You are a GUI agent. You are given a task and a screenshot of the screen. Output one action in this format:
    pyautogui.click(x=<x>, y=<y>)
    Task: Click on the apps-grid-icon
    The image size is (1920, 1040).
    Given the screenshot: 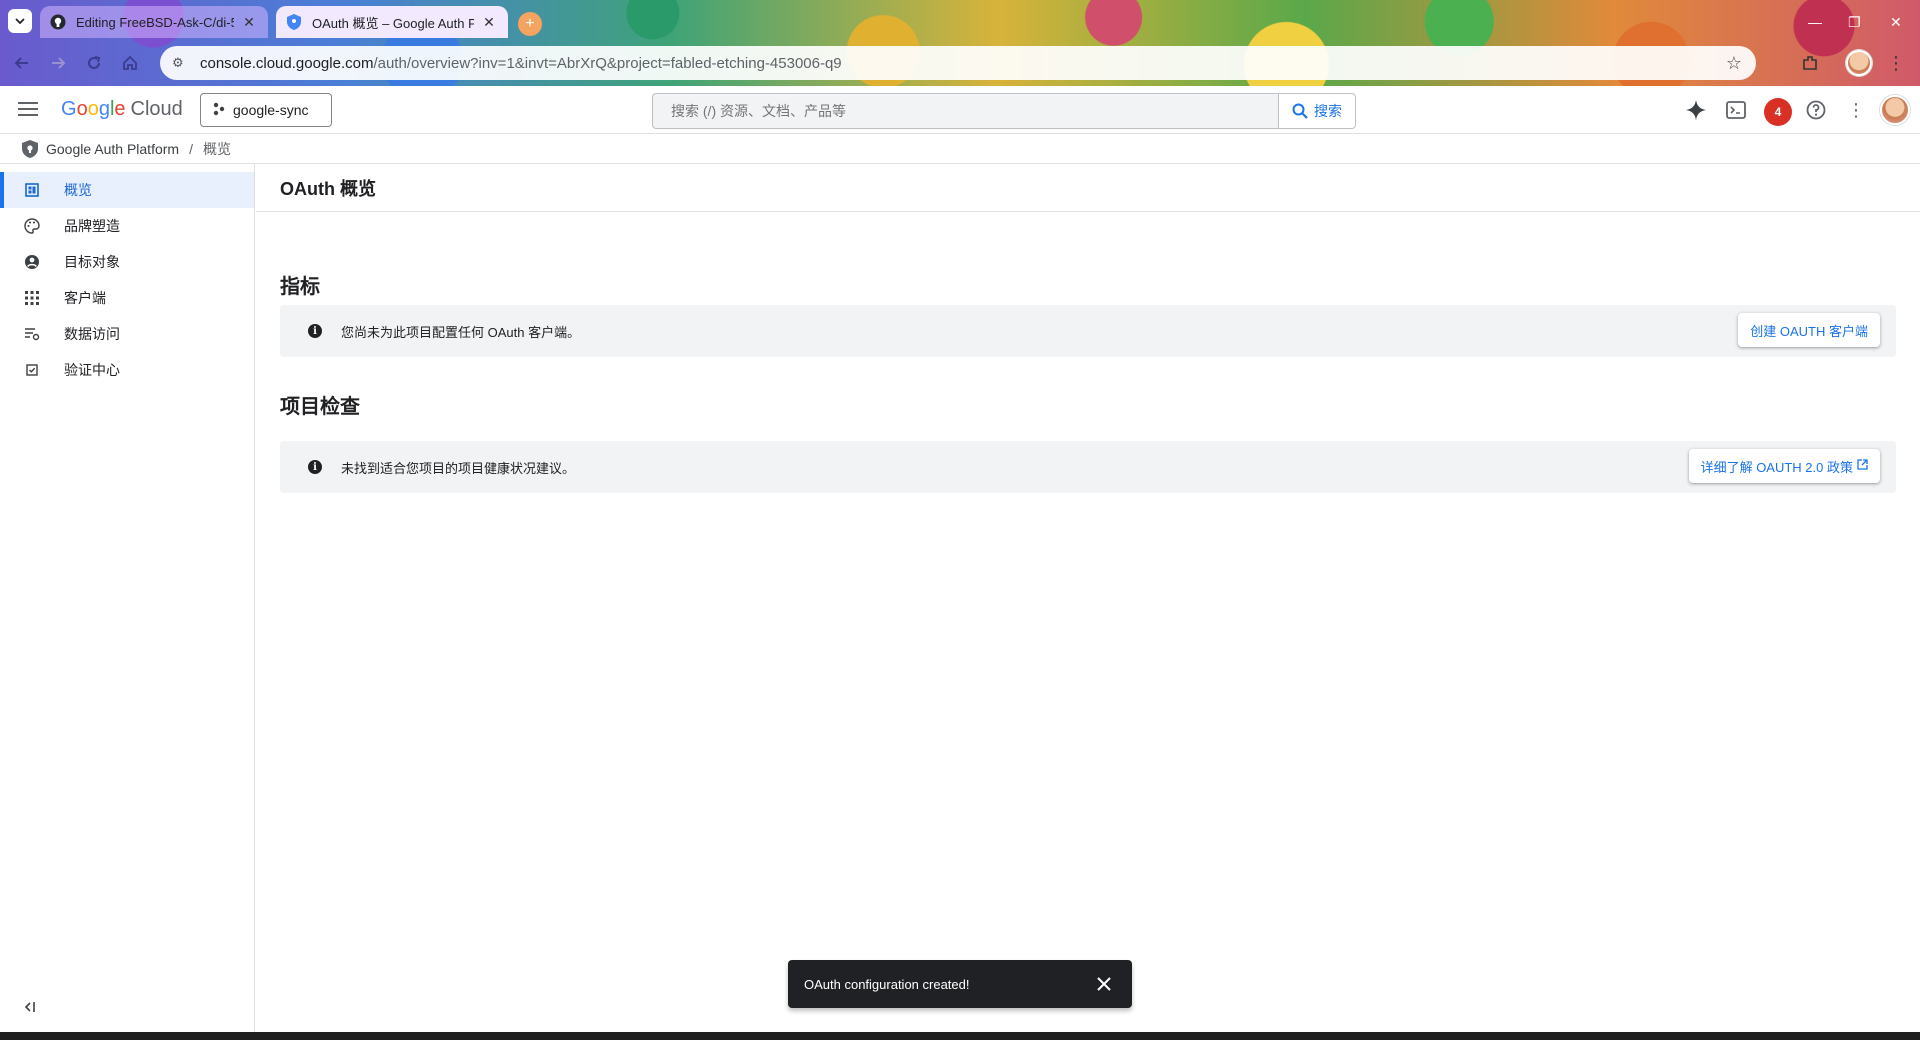 What is the action you would take?
    pyautogui.click(x=32, y=298)
    